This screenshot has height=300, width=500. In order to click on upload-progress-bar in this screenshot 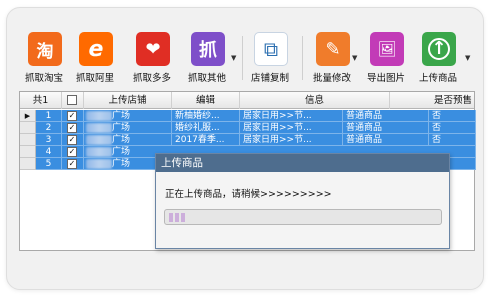, I will do `click(303, 217)`.